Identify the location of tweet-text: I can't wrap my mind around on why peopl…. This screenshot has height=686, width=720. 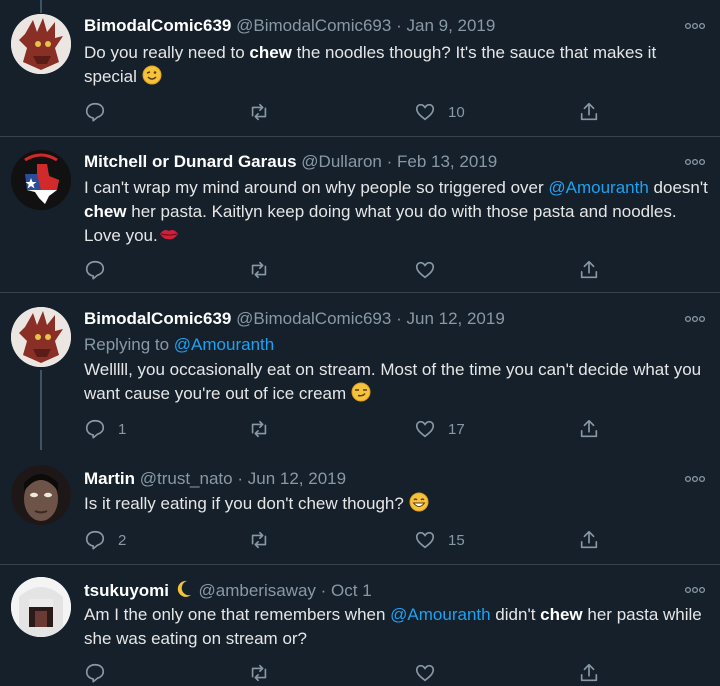
(396, 212).